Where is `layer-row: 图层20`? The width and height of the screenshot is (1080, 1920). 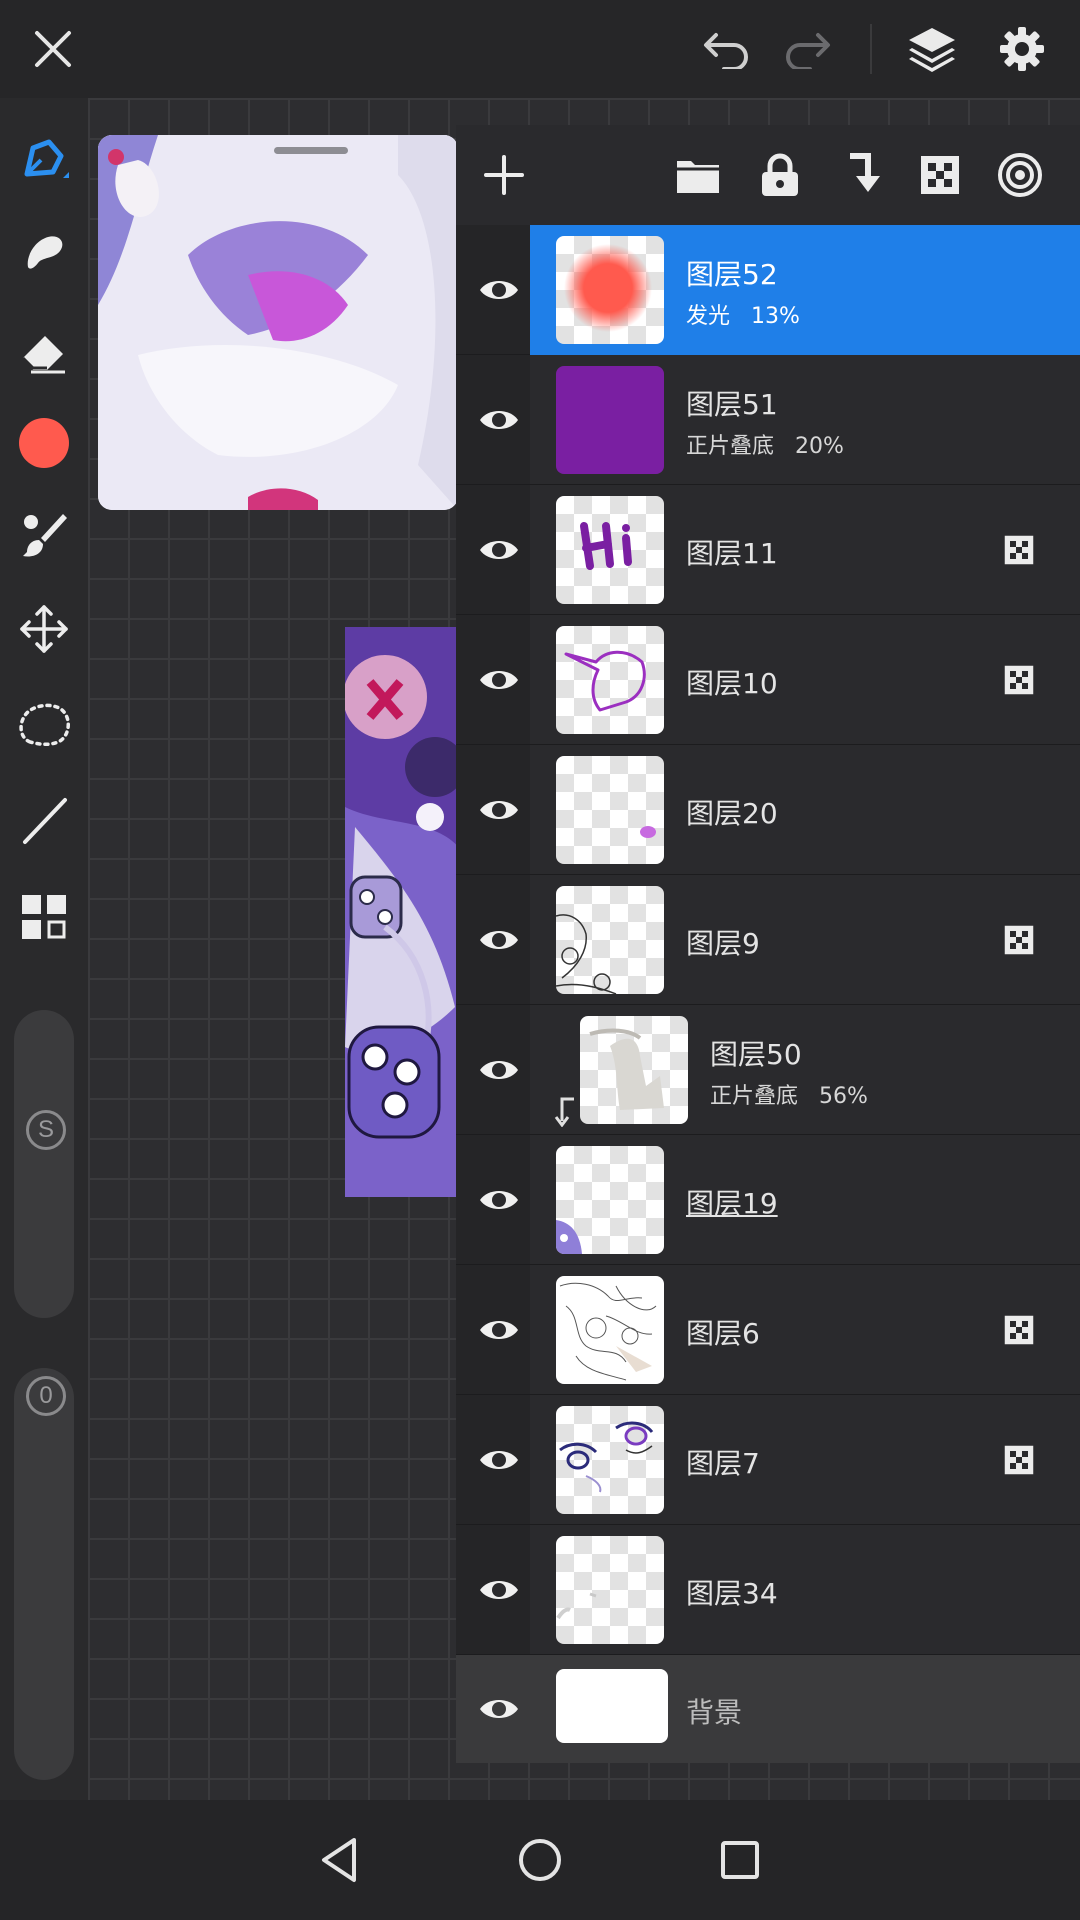
layer-row: 图层20 is located at coordinates (768, 810).